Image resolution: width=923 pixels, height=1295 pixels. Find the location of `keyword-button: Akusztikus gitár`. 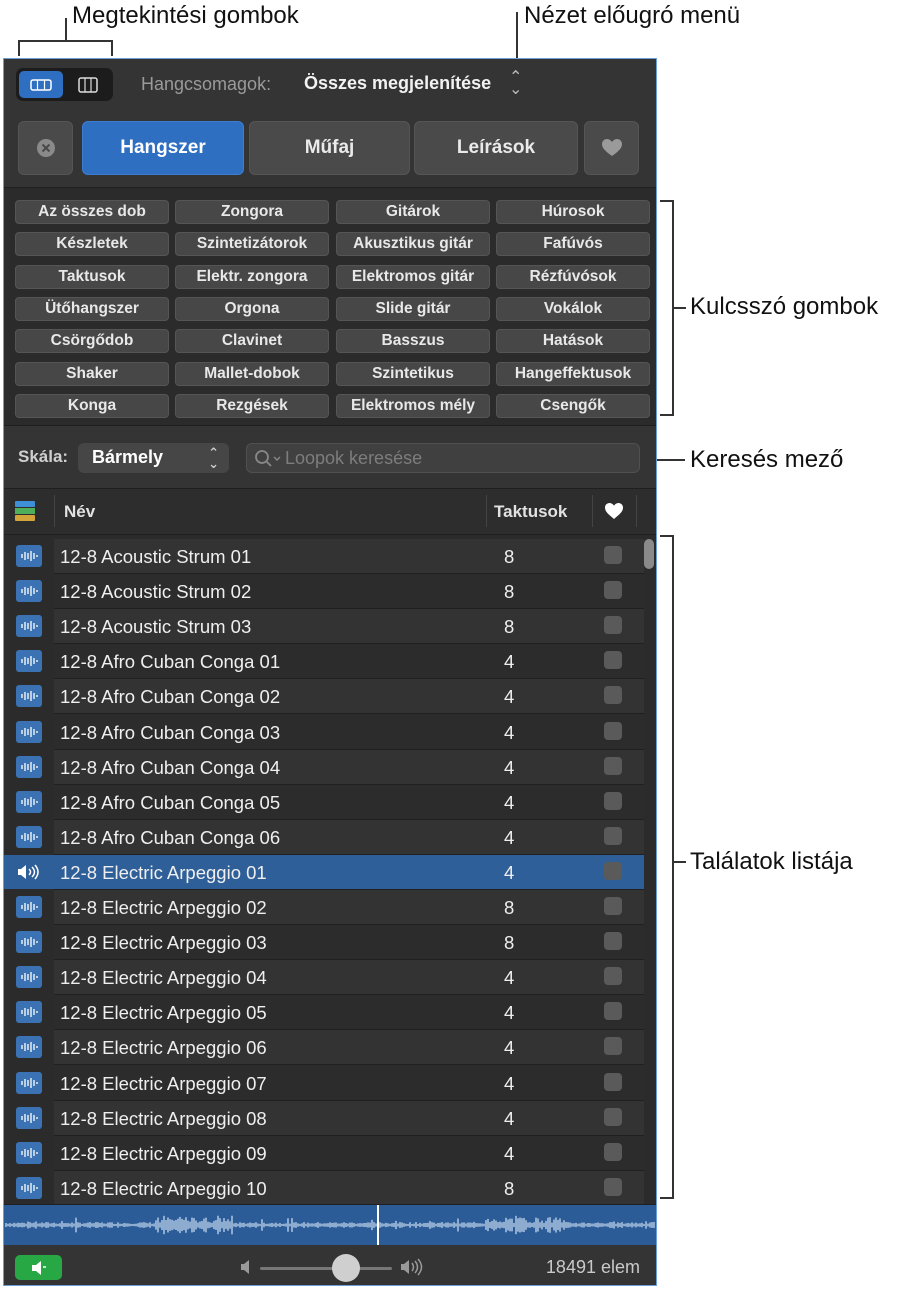

keyword-button: Akusztikus gitár is located at coordinates (413, 244).